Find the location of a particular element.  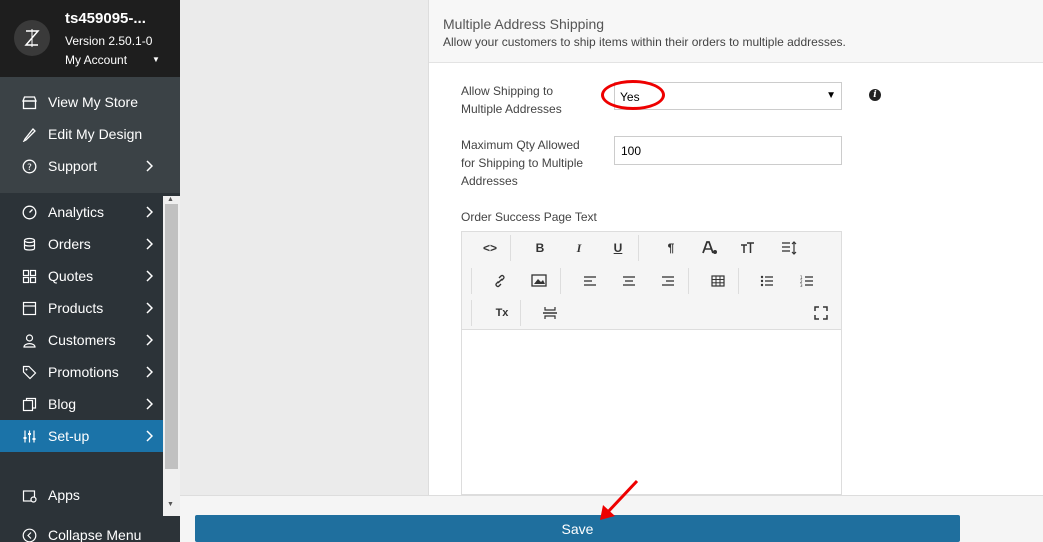

sidebar-item-products: Products is located at coordinates (90, 308).